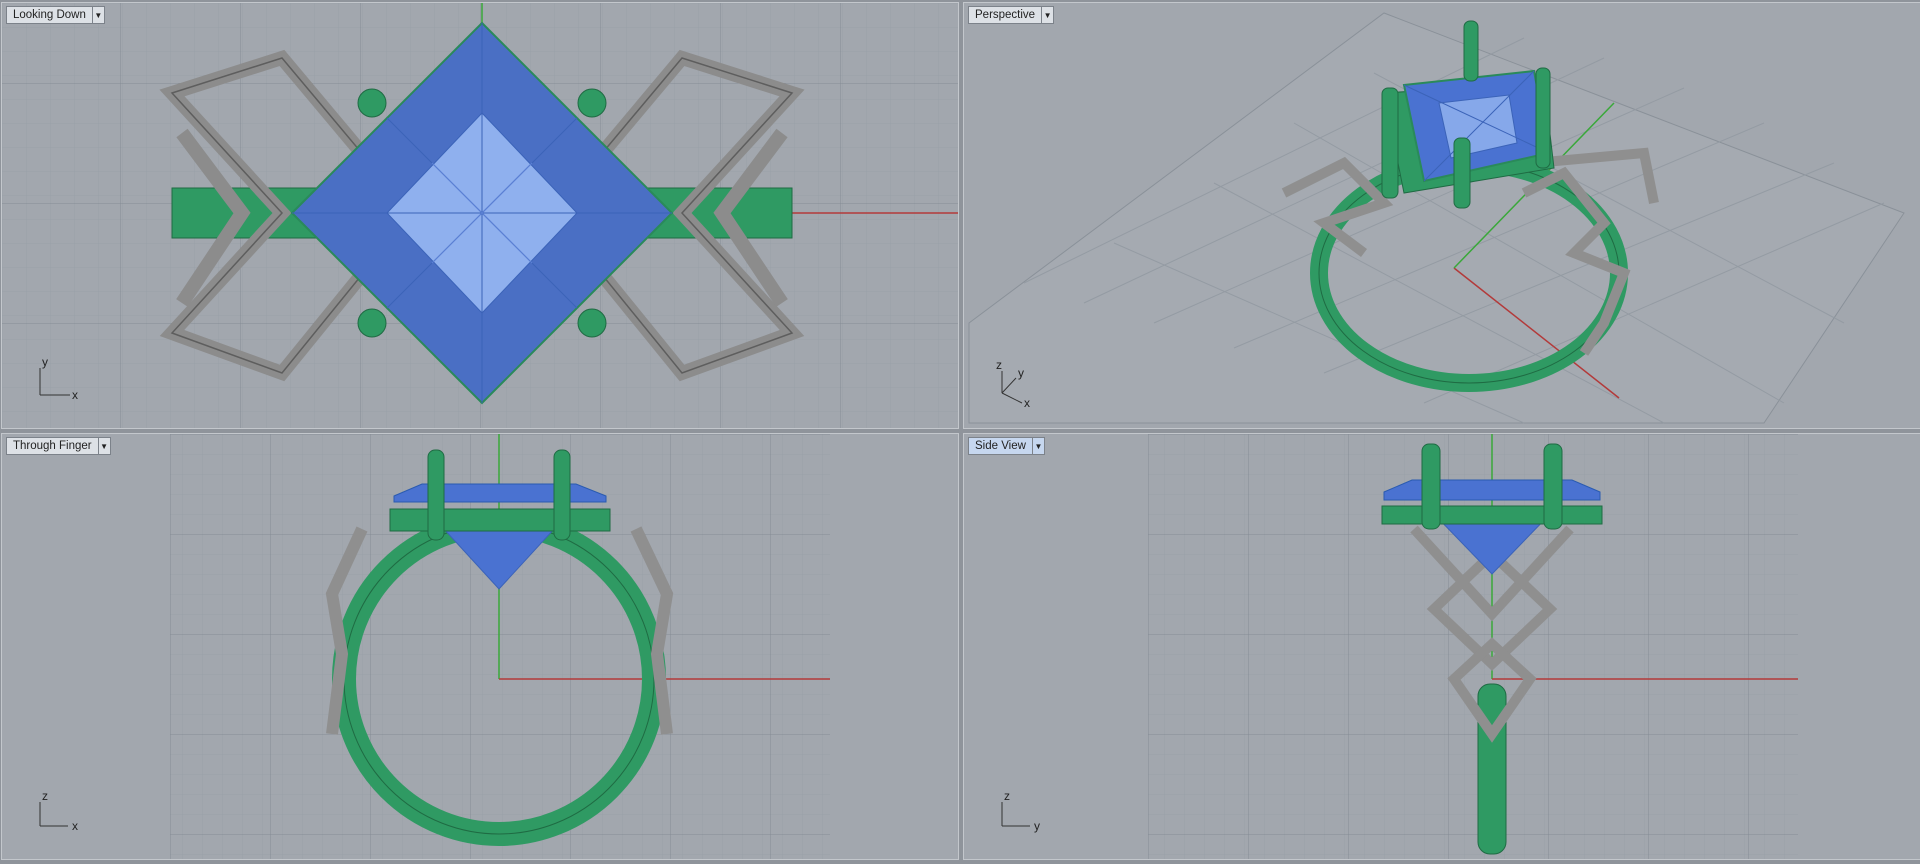 The height and width of the screenshot is (864, 1920). I want to click on axis-label-horizontal: y, so click(1037, 826).